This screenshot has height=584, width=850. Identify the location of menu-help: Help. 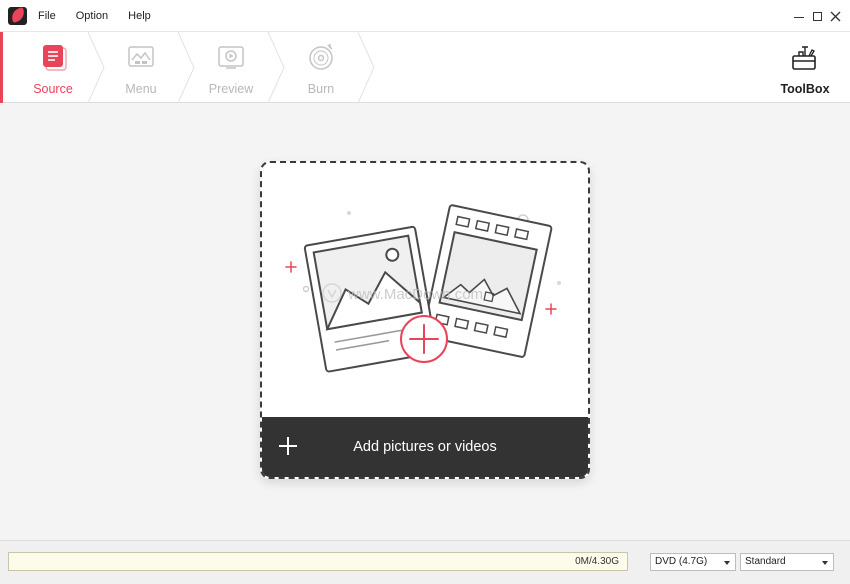
(139, 16).